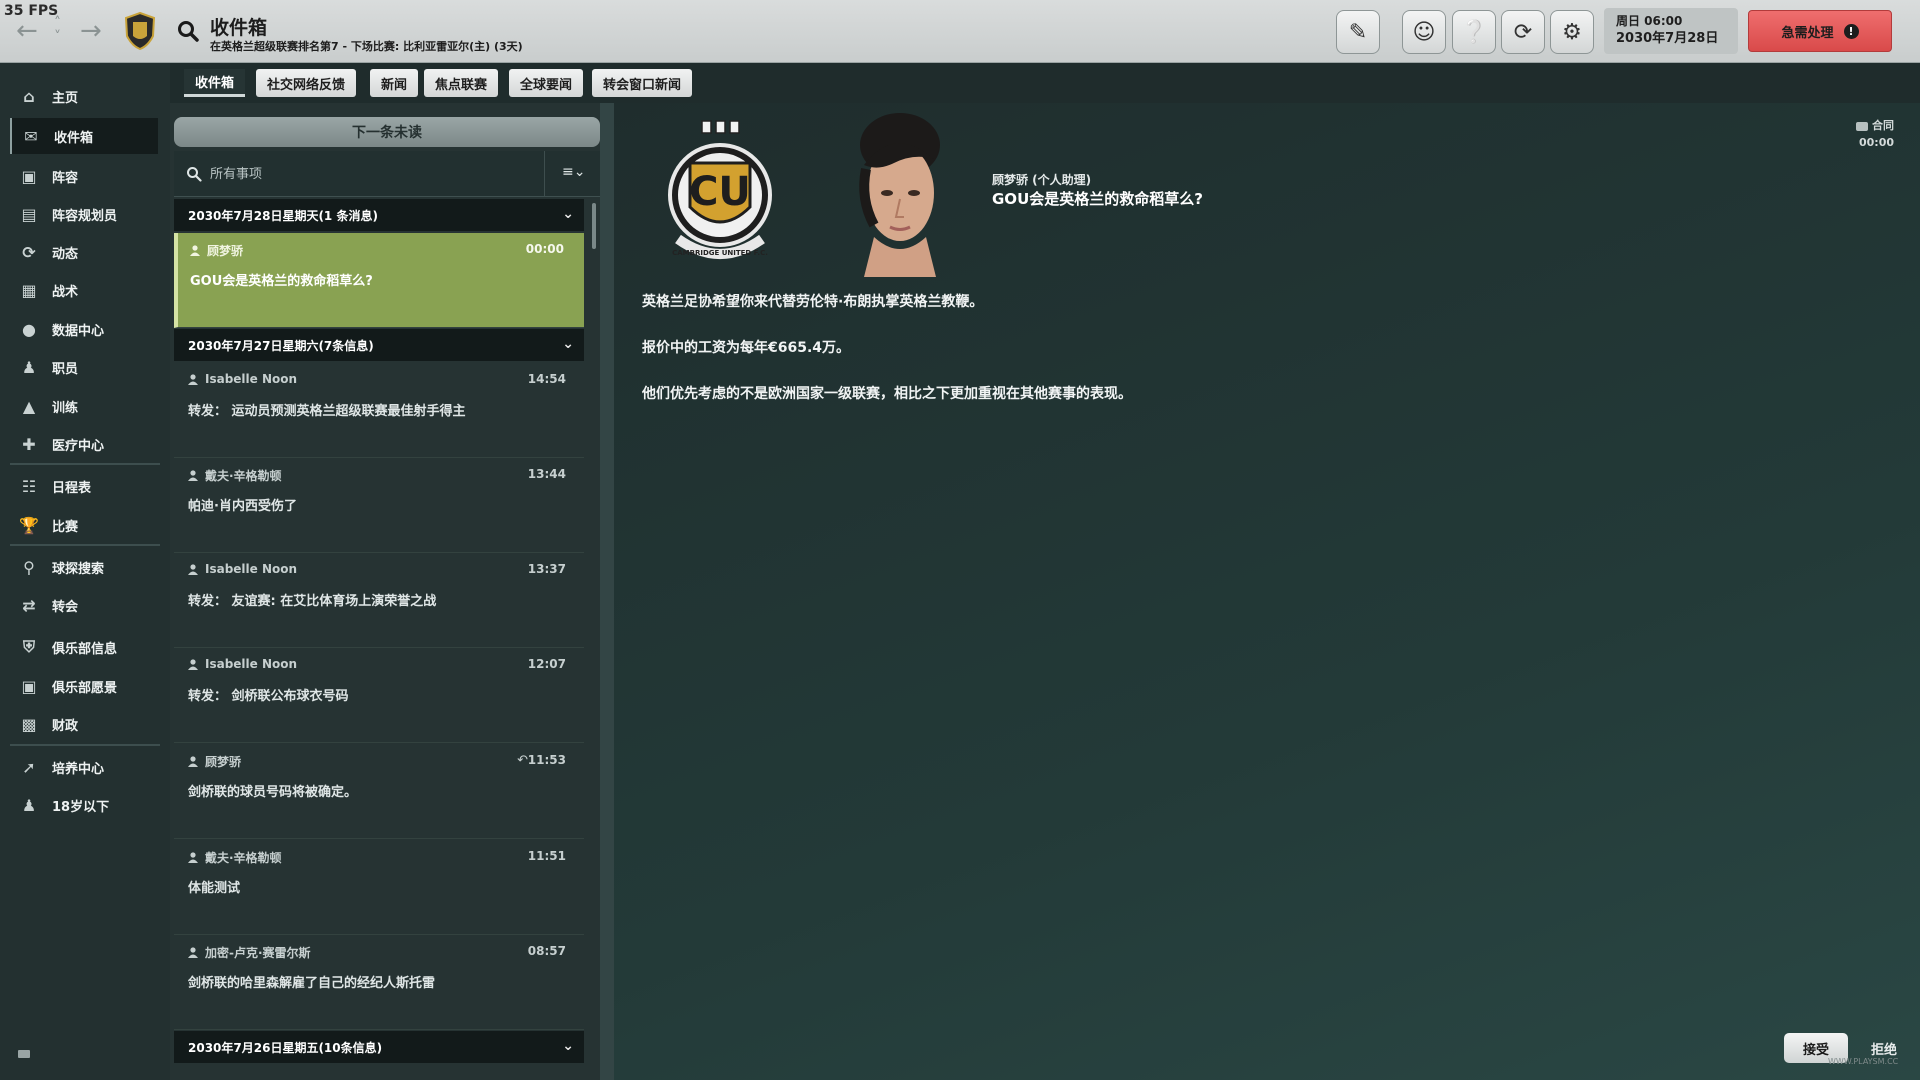 This screenshot has width=1920, height=1080. I want to click on sidebar-item-label: 财政, so click(65, 726).